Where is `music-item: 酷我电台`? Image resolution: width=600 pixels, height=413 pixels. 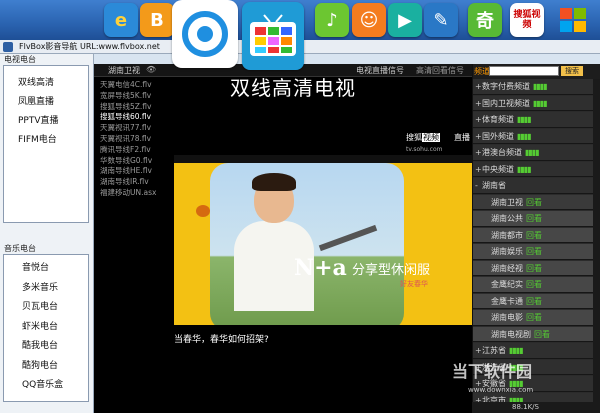 music-item: 酷我电台 is located at coordinates (46, 347).